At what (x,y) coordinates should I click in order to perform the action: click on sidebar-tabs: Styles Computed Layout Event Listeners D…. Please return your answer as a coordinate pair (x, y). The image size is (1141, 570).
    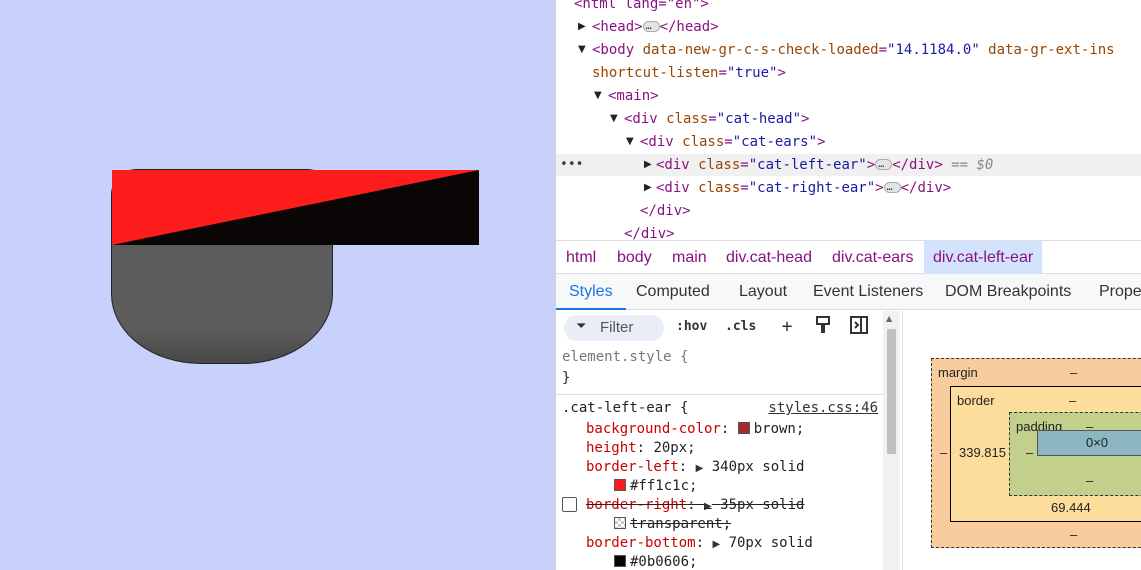
    Looking at the image, I should click on (848, 292).